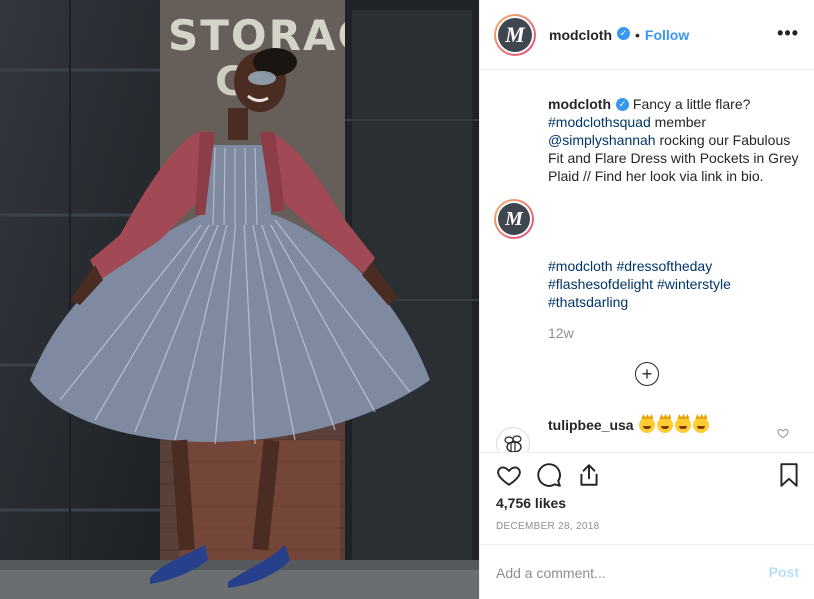 The image size is (814, 599). What do you see at coordinates (579, 104) in the screenshot?
I see `caption-username: modcloth` at bounding box center [579, 104].